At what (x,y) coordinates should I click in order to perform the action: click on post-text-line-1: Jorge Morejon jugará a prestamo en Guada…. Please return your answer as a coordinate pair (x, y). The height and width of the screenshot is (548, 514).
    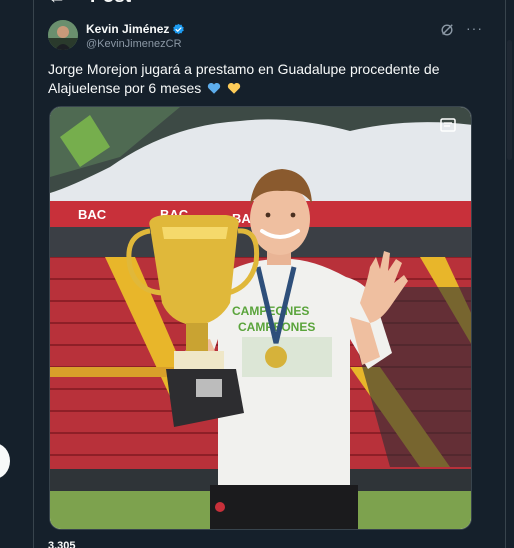
    Looking at the image, I should click on (244, 69).